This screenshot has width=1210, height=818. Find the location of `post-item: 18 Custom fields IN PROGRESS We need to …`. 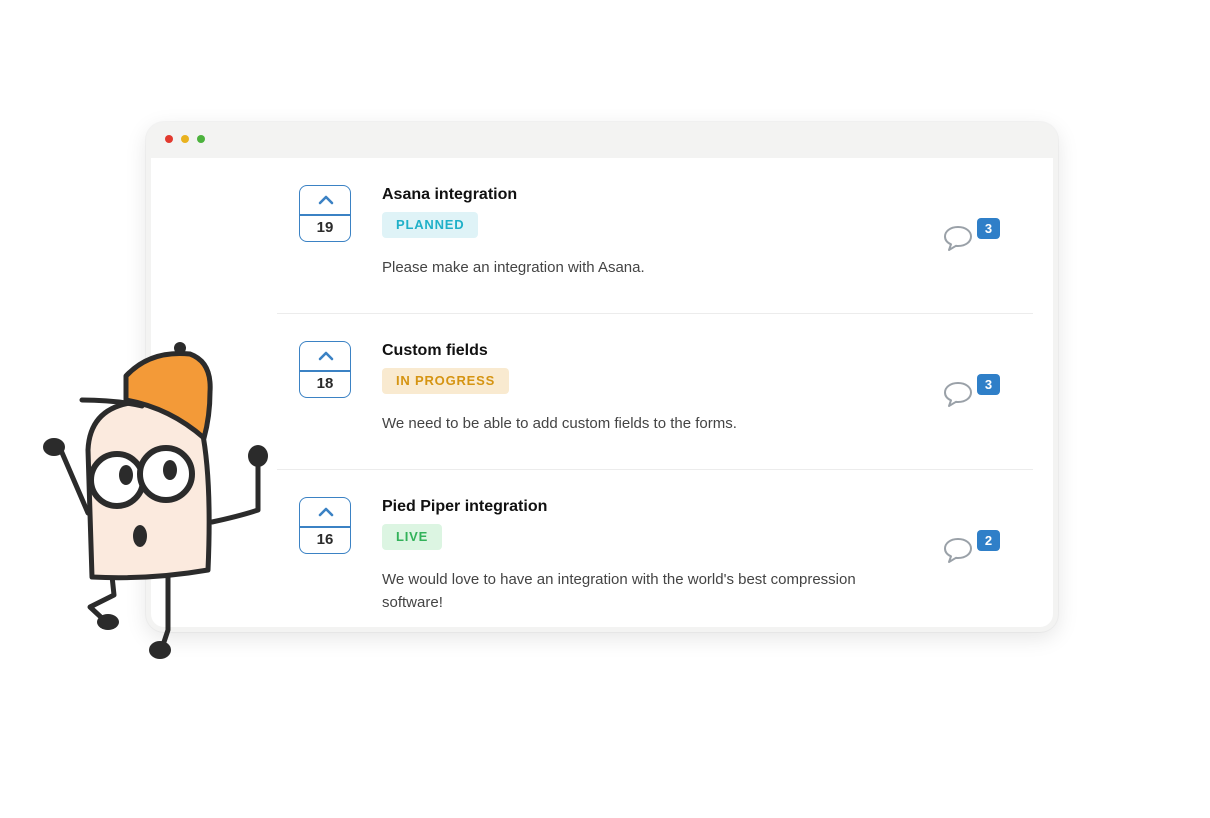

post-item: 18 Custom fields IN PROGRESS We need to … is located at coordinates (655, 392).